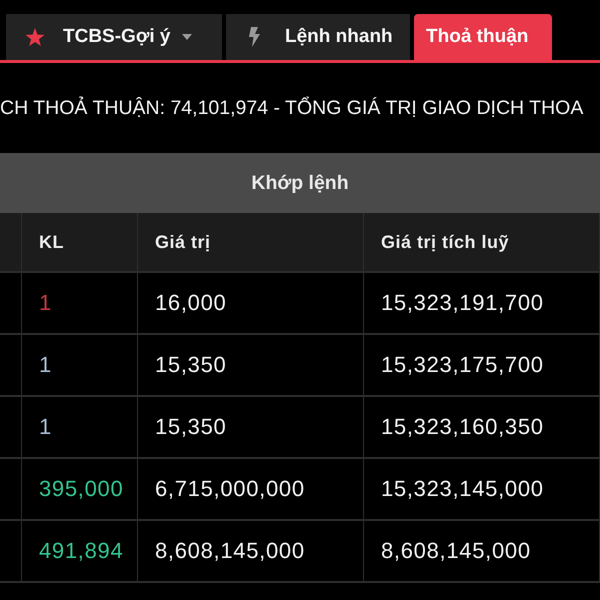  Describe the element at coordinates (456, 551) in the screenshot. I see `cumulative-value-cell: 8,608,145,000` at that location.